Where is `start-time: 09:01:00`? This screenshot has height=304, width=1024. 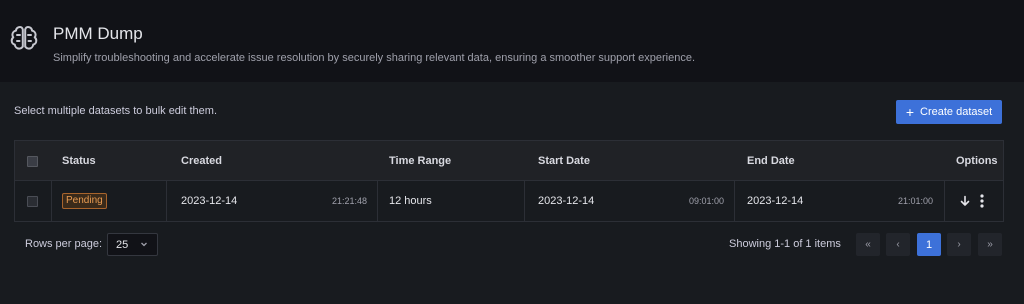 start-time: 09:01:00 is located at coordinates (707, 201).